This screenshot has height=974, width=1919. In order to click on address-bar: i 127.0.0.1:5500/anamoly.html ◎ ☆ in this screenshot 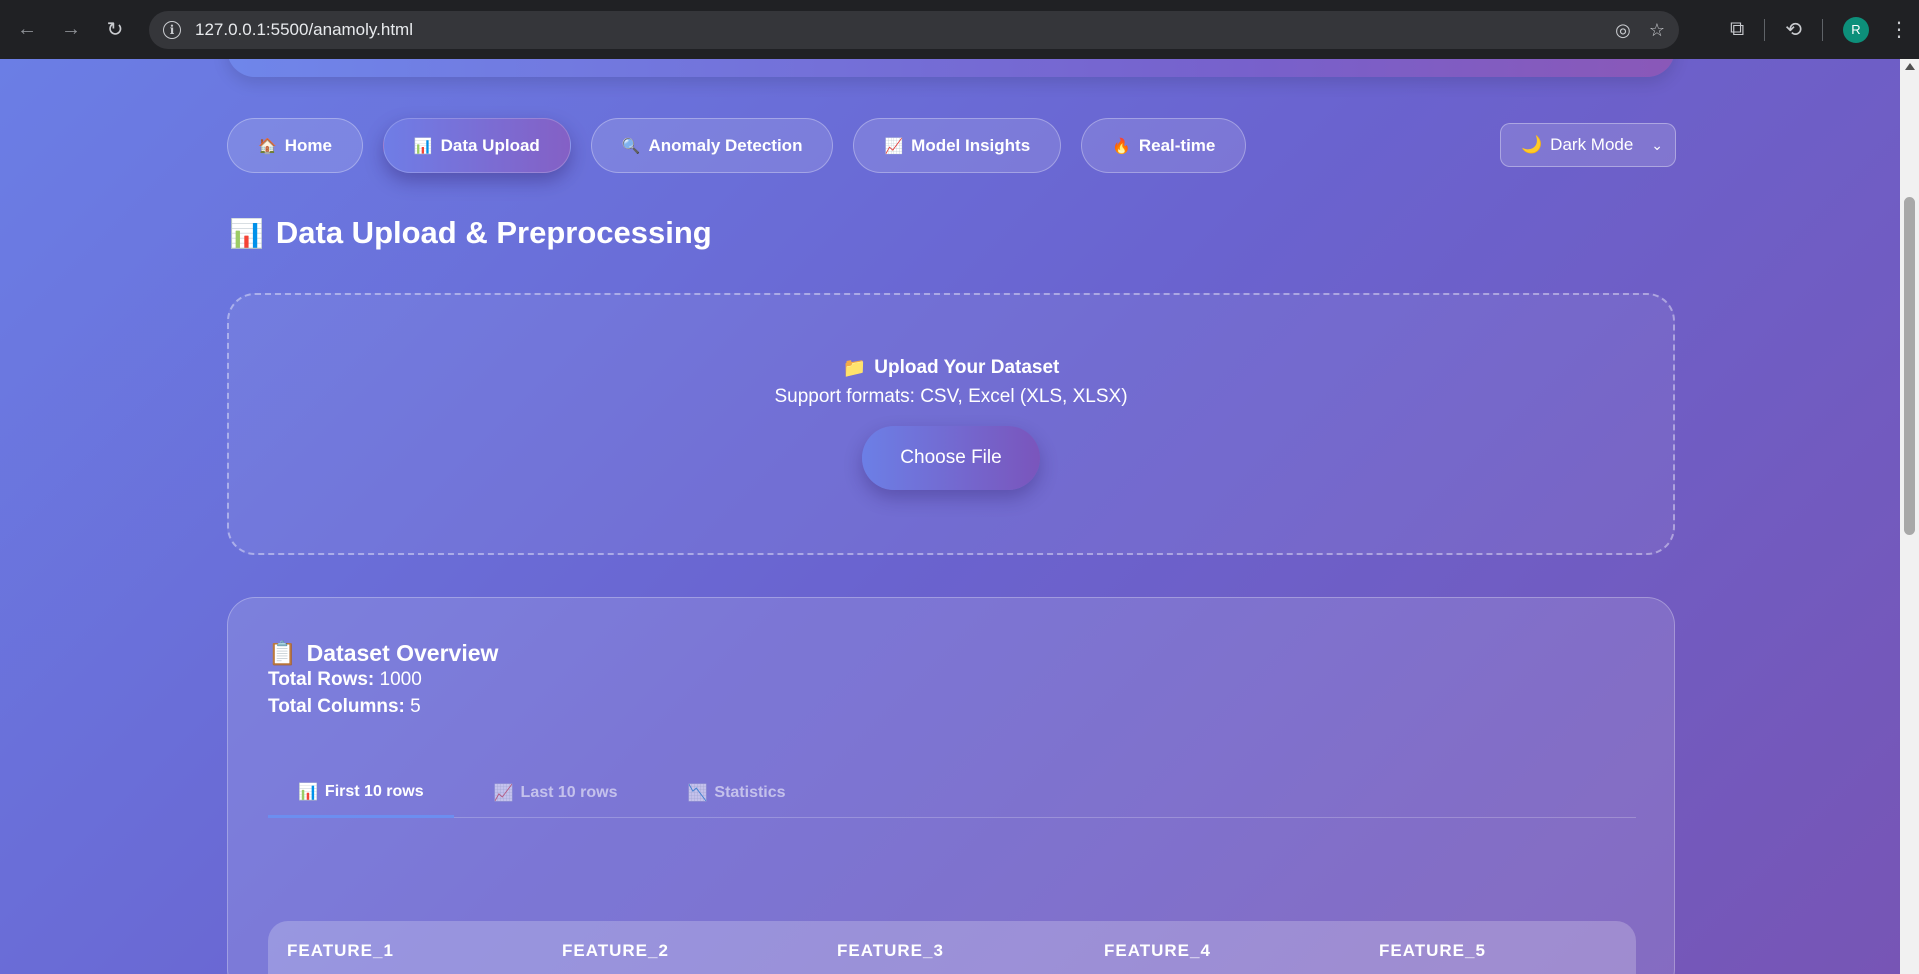, I will do `click(914, 30)`.